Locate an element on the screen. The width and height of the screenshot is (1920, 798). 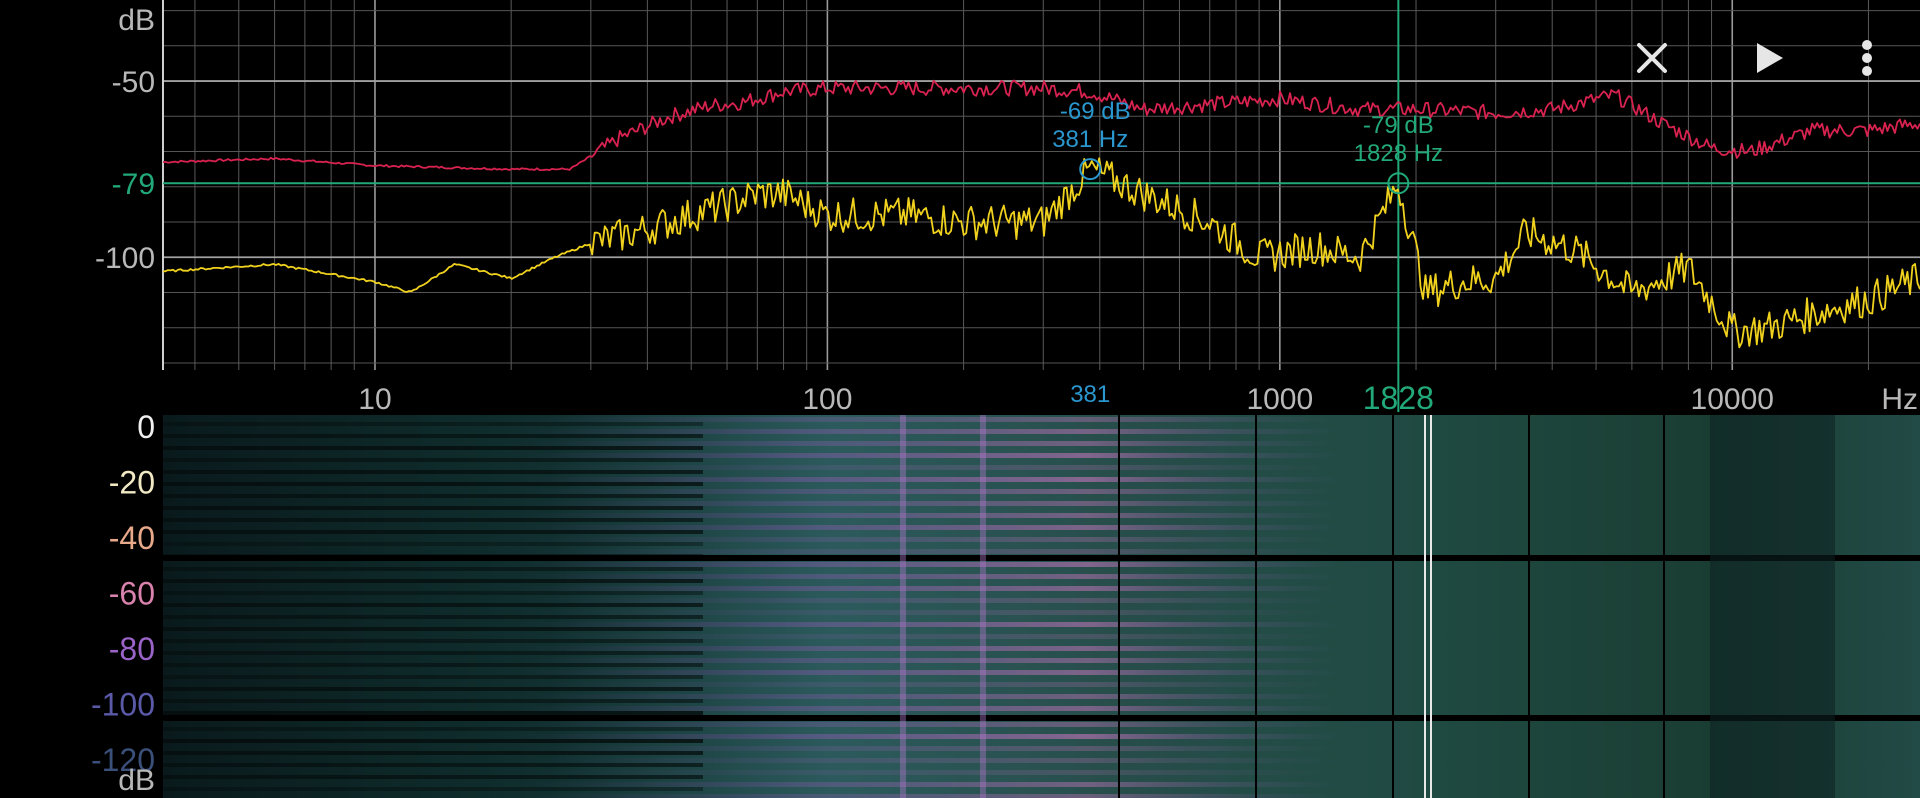
waterfall-cursor-line is located at coordinates (1425, 606).